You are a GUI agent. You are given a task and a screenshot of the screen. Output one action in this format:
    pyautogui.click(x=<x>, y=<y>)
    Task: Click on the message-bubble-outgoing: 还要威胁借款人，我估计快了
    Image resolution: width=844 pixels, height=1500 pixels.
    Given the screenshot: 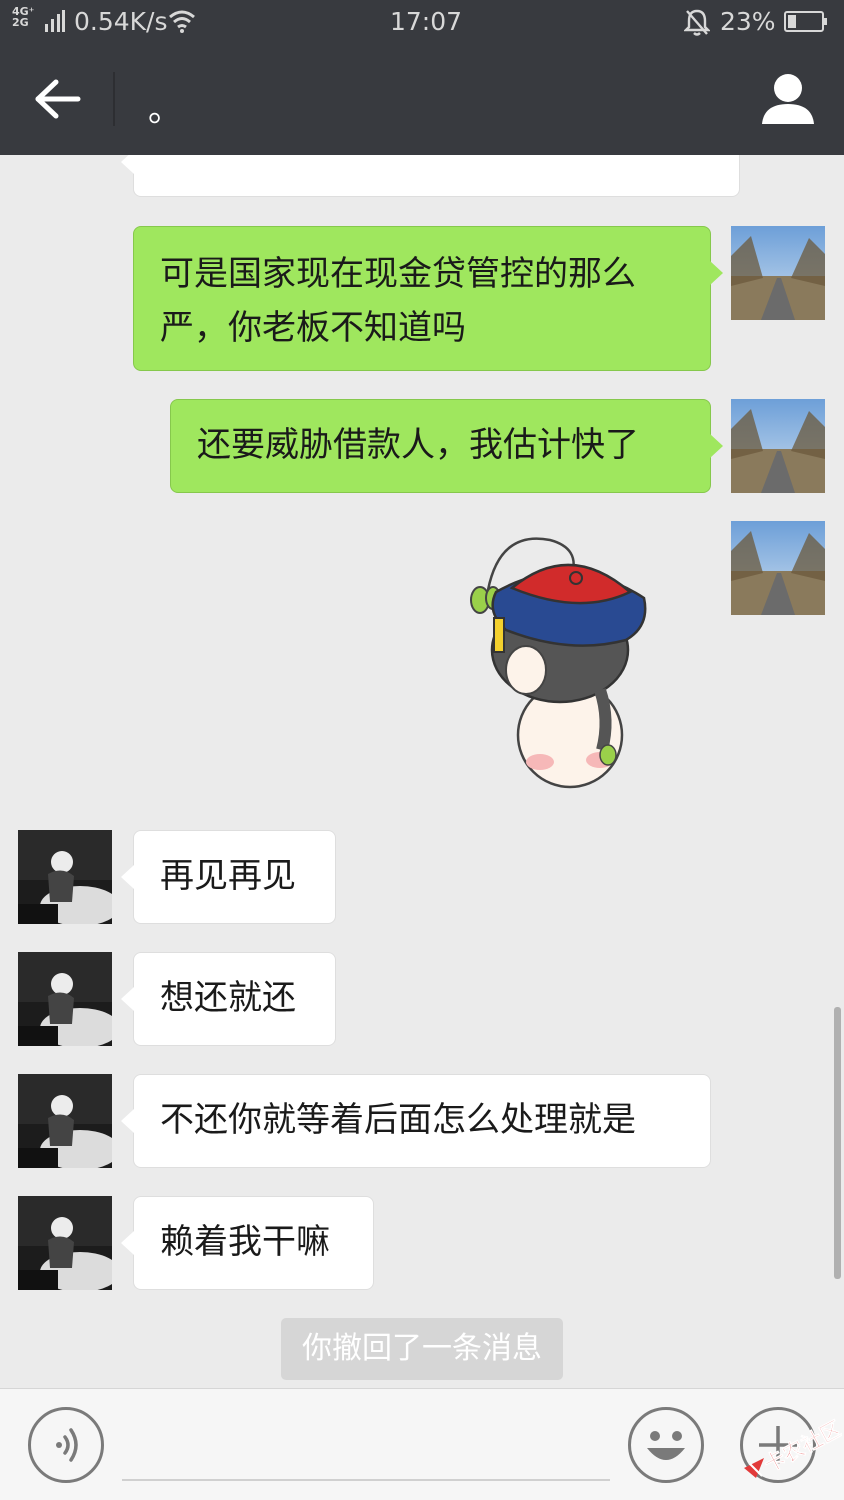 What is the action you would take?
    pyautogui.click(x=446, y=446)
    